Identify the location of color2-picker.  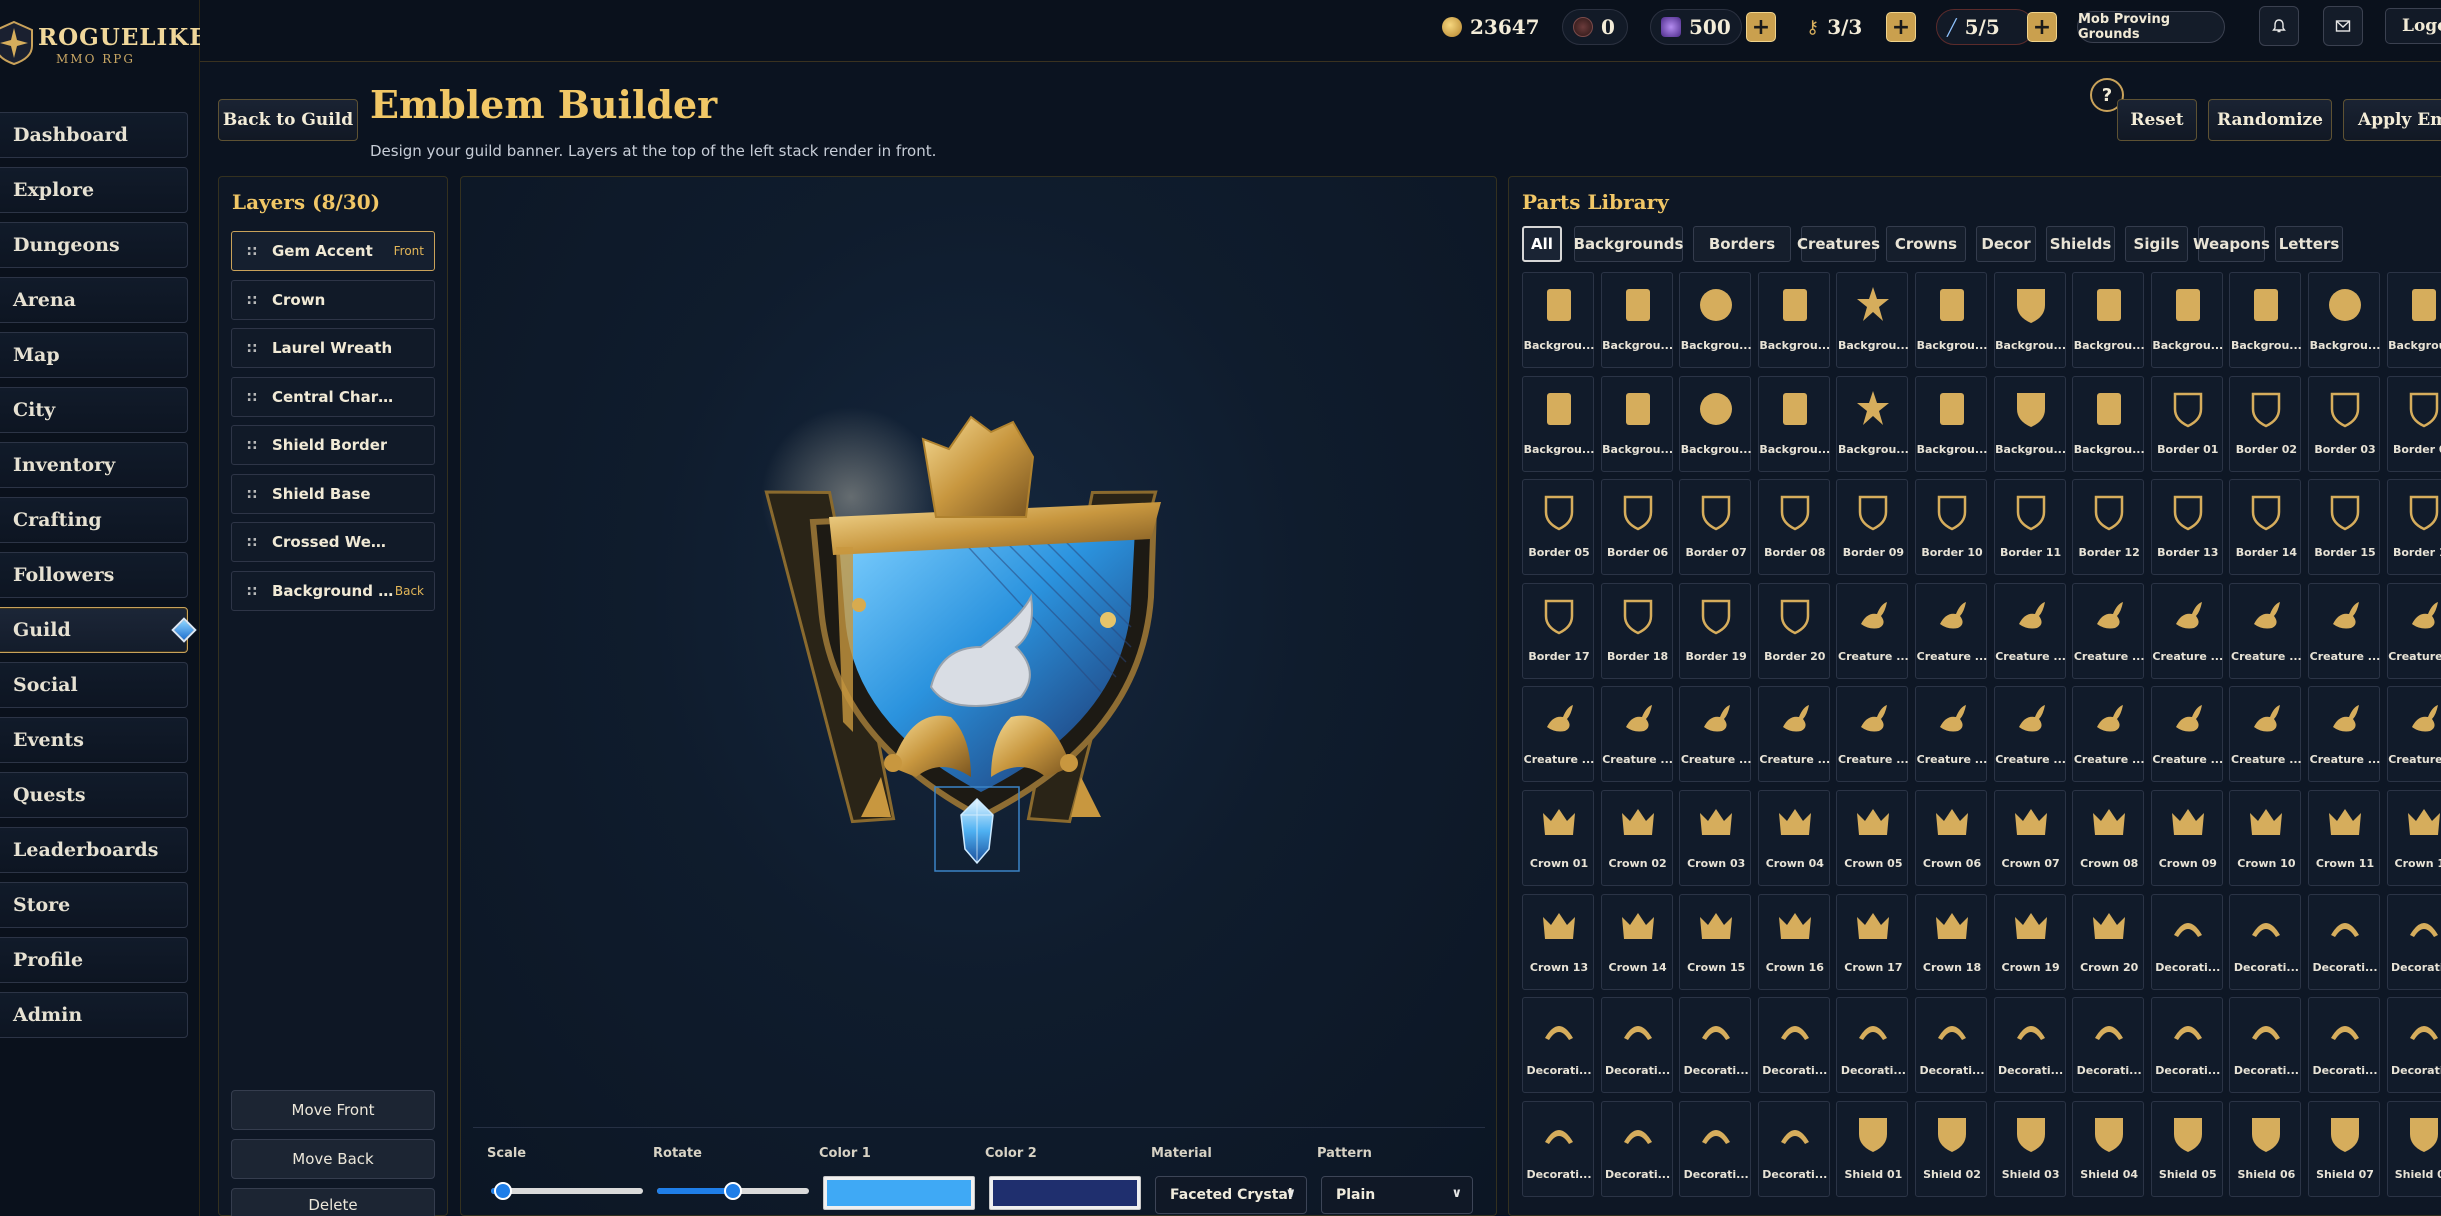
(1065, 1193).